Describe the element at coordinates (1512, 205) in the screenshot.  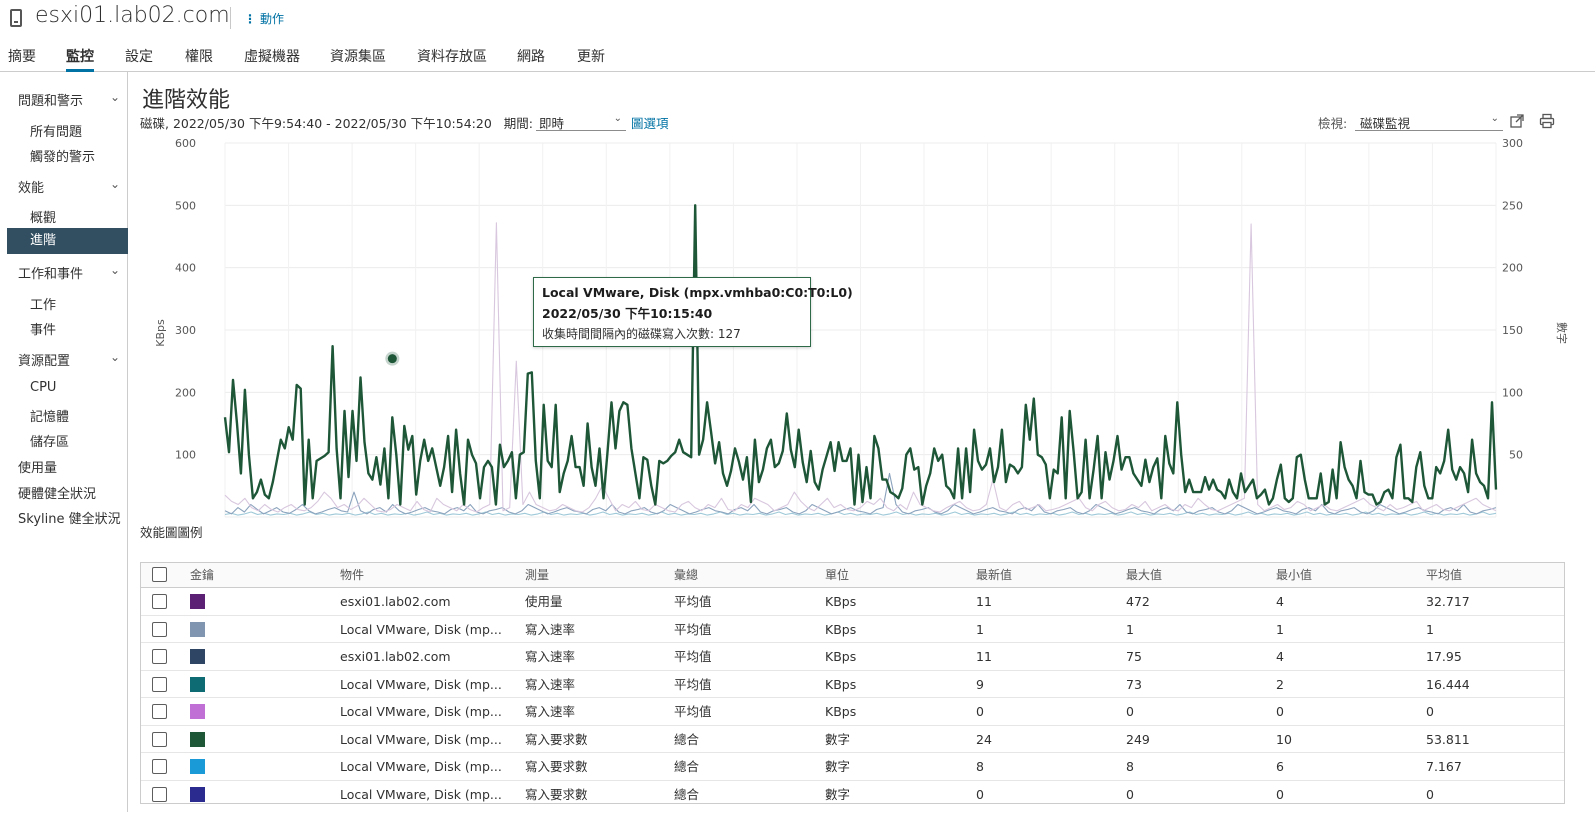
I see `y-right-tick-label: 250` at that location.